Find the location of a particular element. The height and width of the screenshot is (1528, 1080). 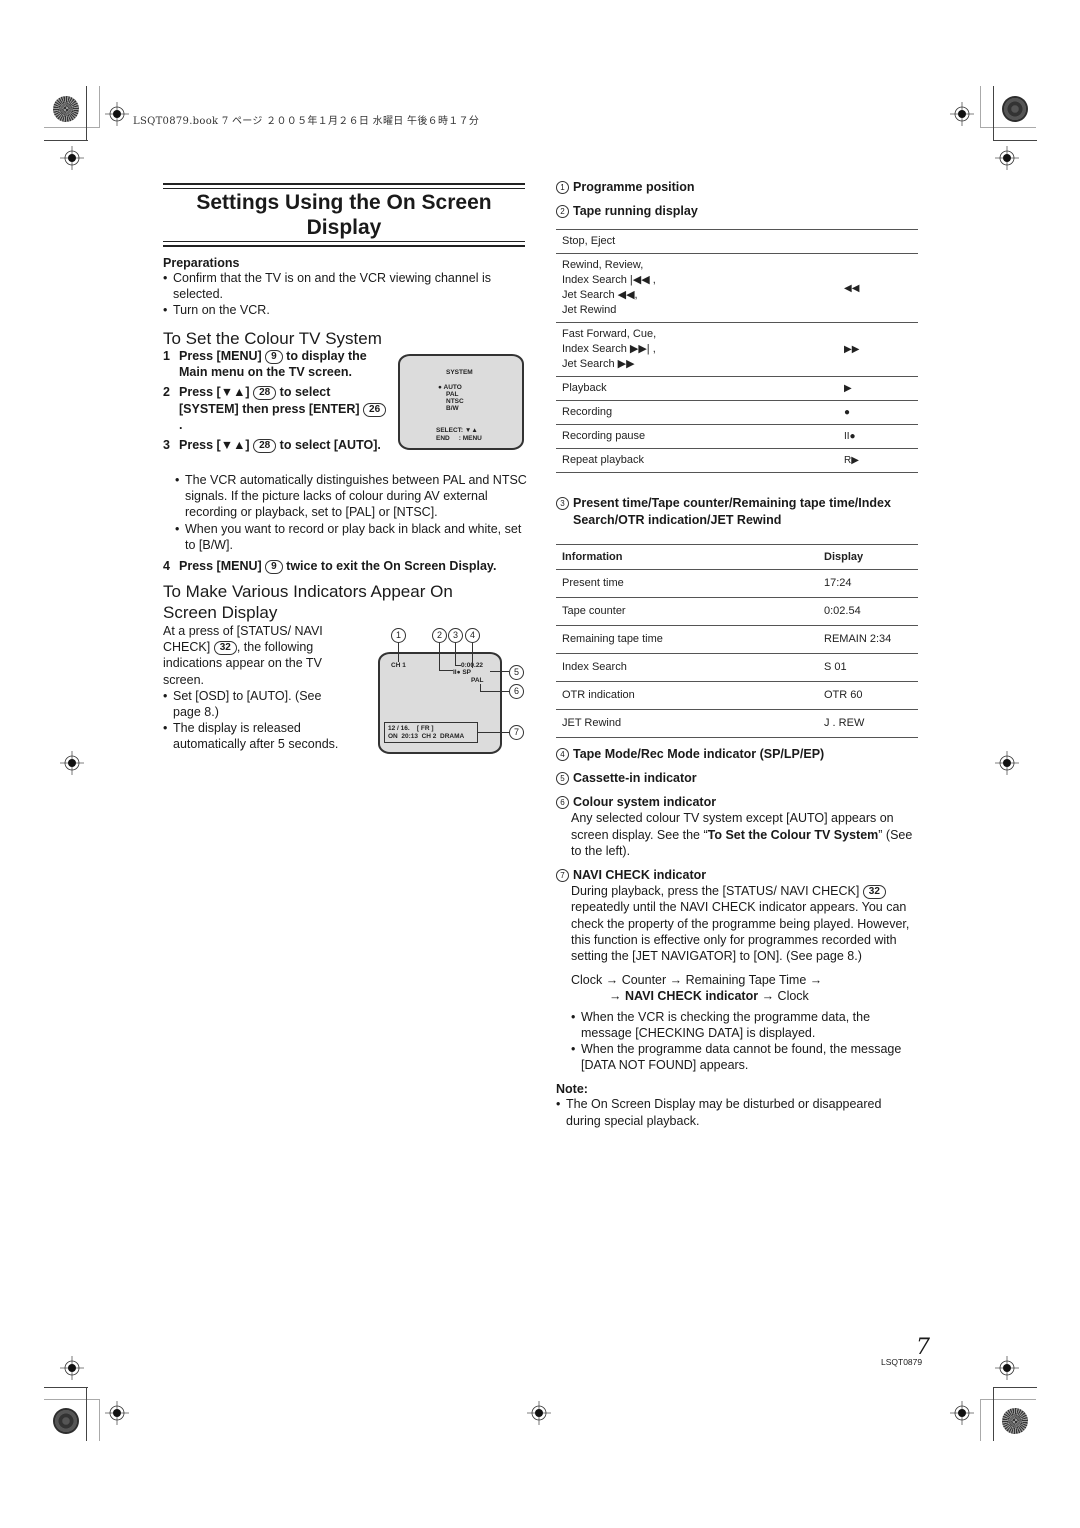

tape-symbol-icon: II● is located at coordinates (878, 437).